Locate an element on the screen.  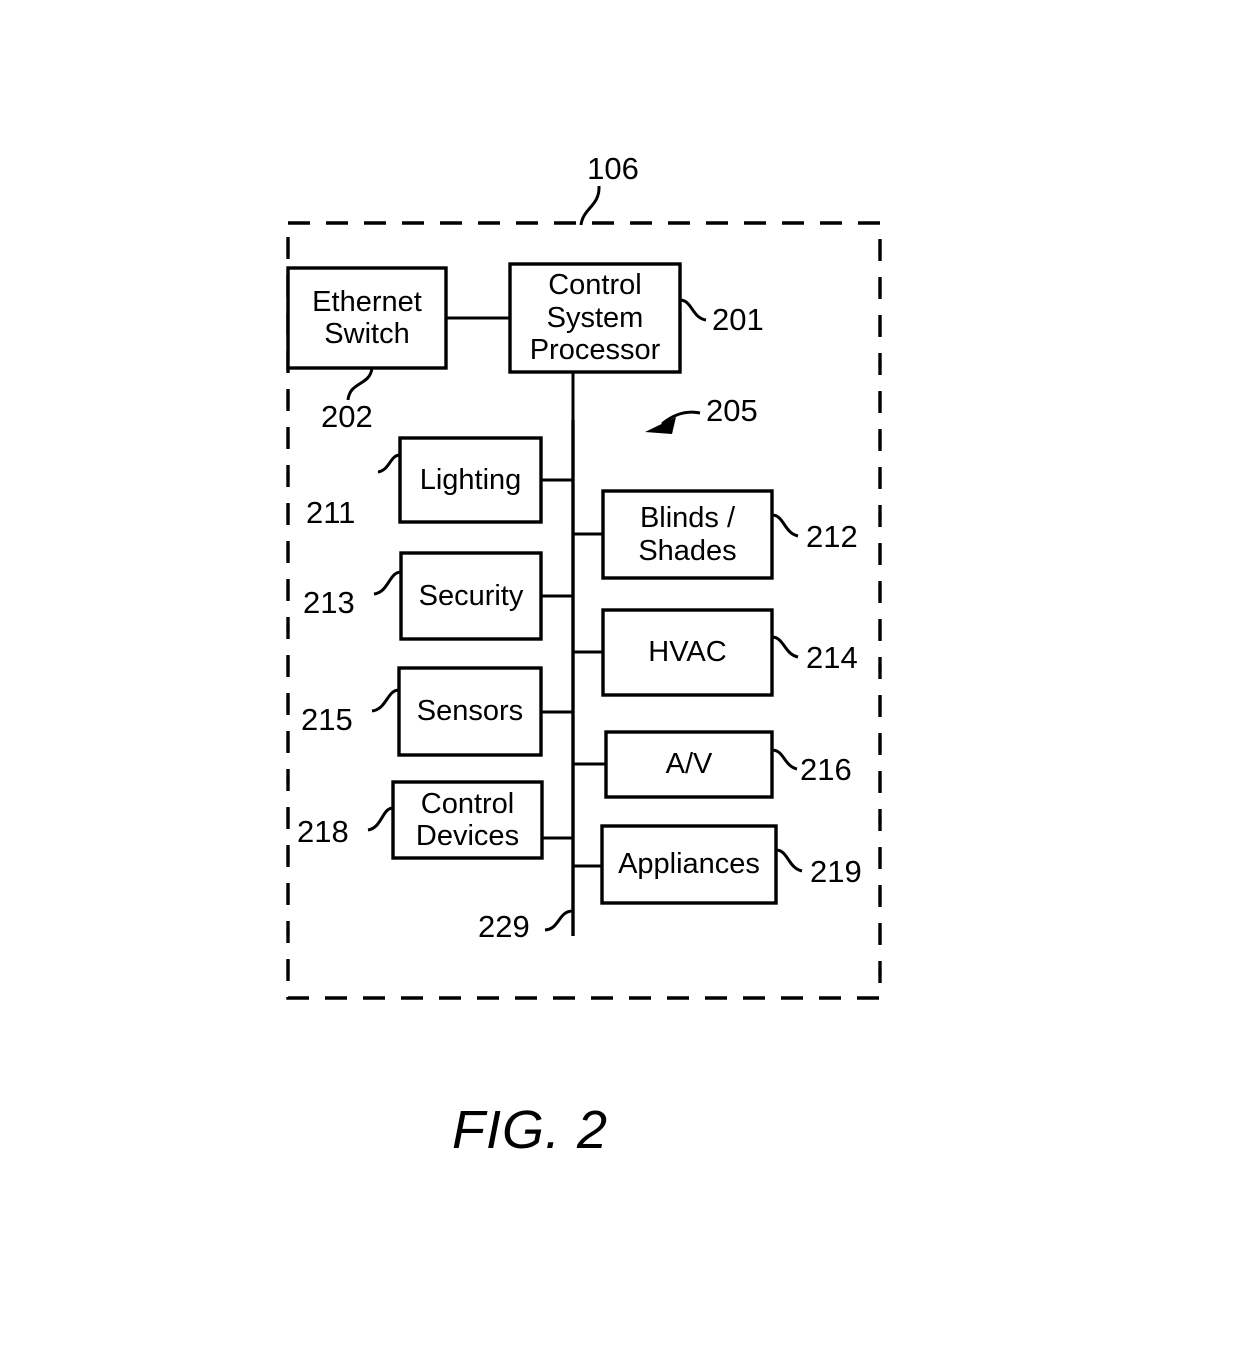
ref-213: 213 is located at coordinates (329, 602).